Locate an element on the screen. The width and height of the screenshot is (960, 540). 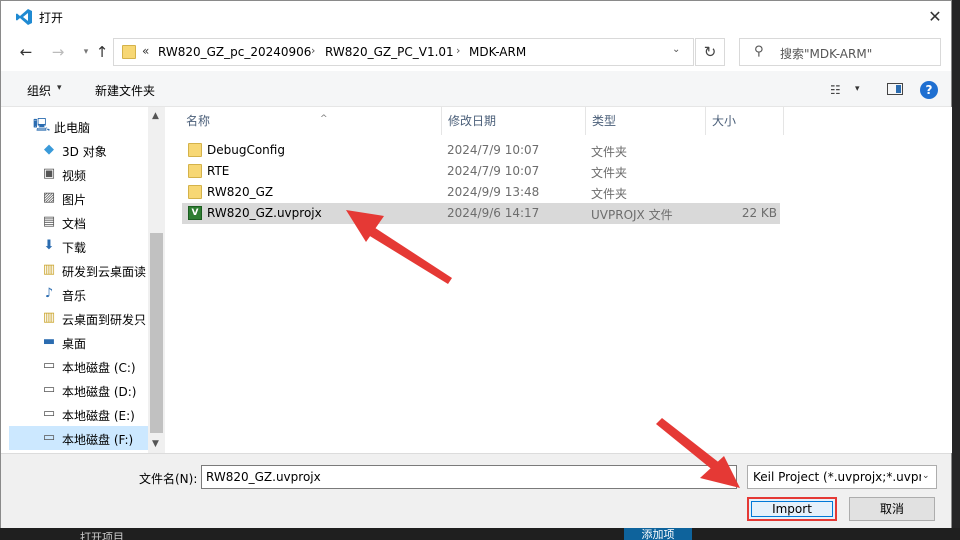
new-folder-button: 新建文件夹 is located at coordinates (125, 90).